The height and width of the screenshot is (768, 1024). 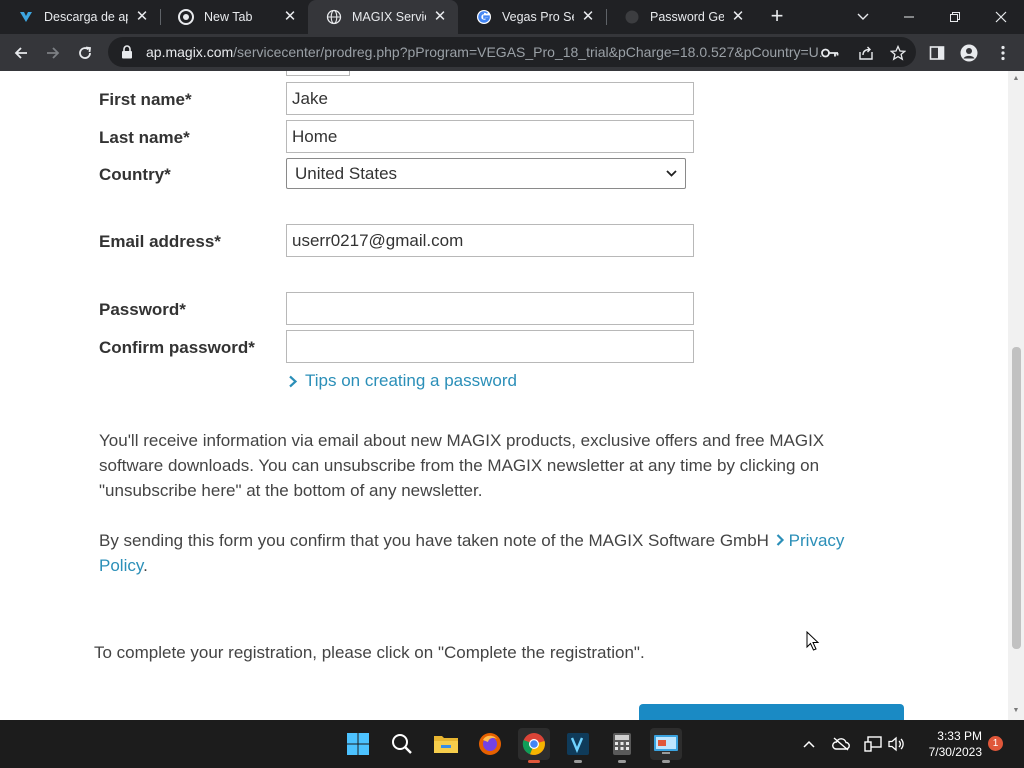 What do you see at coordinates (632, 17) in the screenshot?
I see `generic-favicon` at bounding box center [632, 17].